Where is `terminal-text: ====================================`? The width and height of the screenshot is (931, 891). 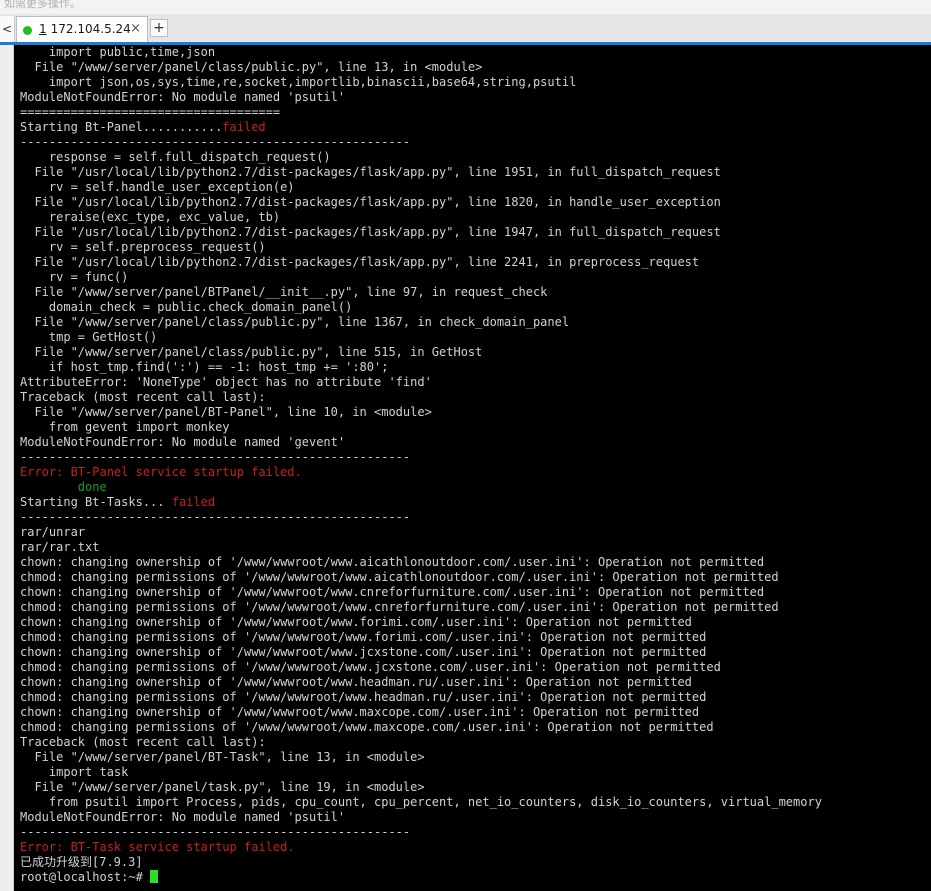
terminal-text: ==================================== is located at coordinates (150, 112).